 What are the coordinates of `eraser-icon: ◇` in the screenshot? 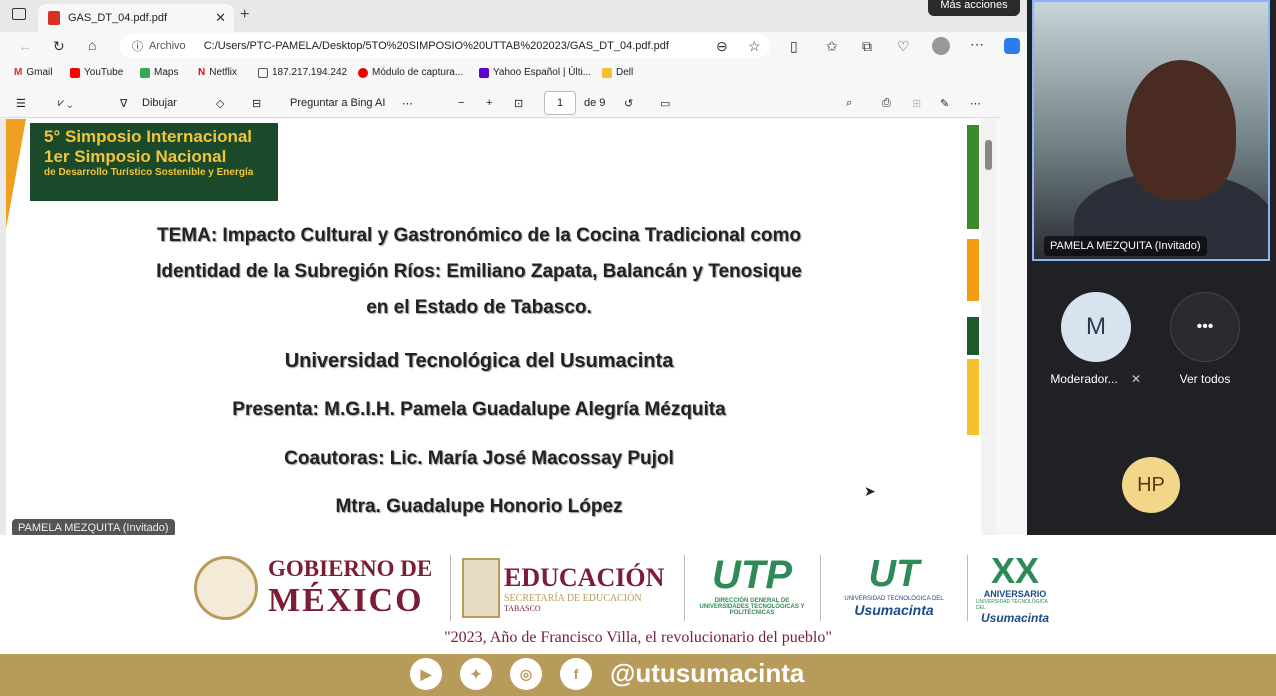 It's located at (220, 103).